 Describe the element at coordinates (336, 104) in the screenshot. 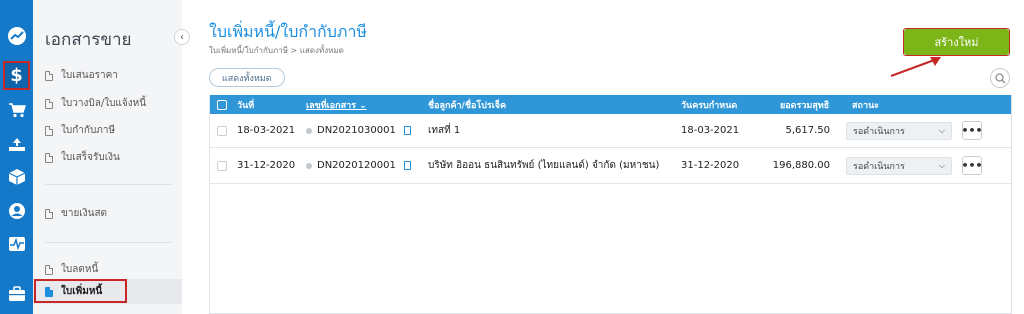

I see `col-doc-no: เลขที่เอกสาร ⌄` at that location.